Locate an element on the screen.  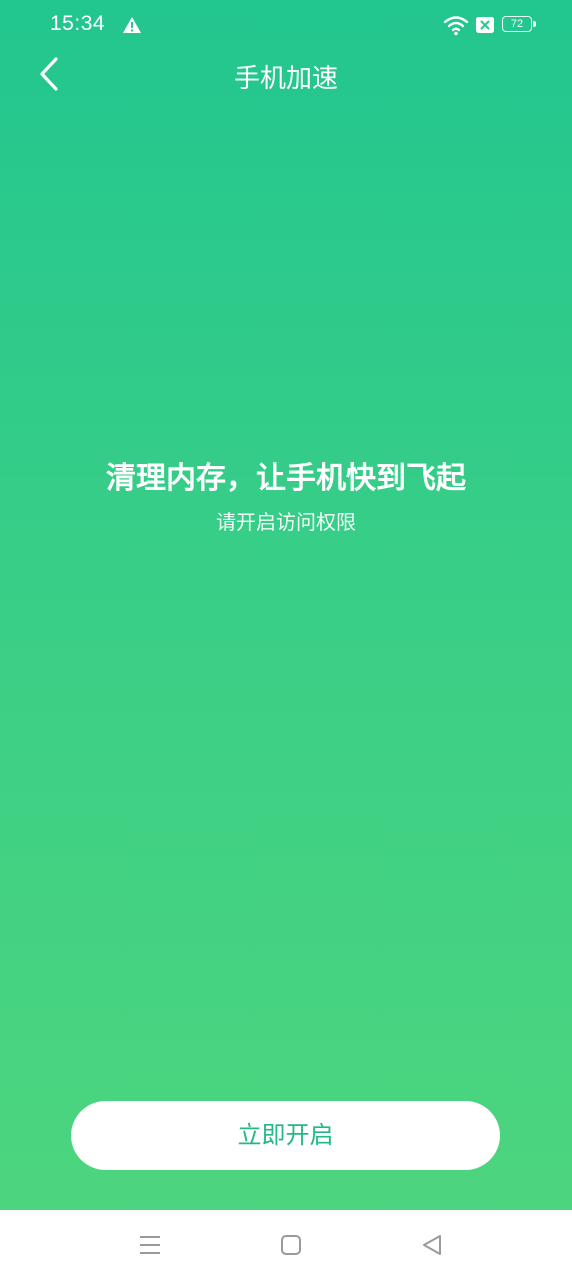
battery-icon: 72 is located at coordinates (520, 25).